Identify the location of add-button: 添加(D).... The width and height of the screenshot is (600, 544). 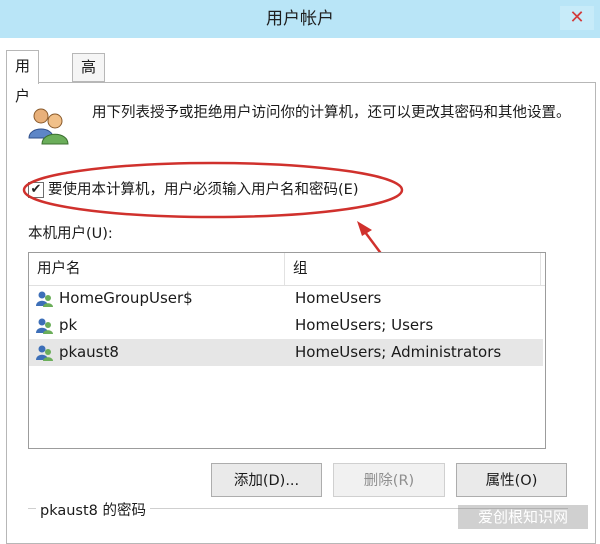
(266, 480).